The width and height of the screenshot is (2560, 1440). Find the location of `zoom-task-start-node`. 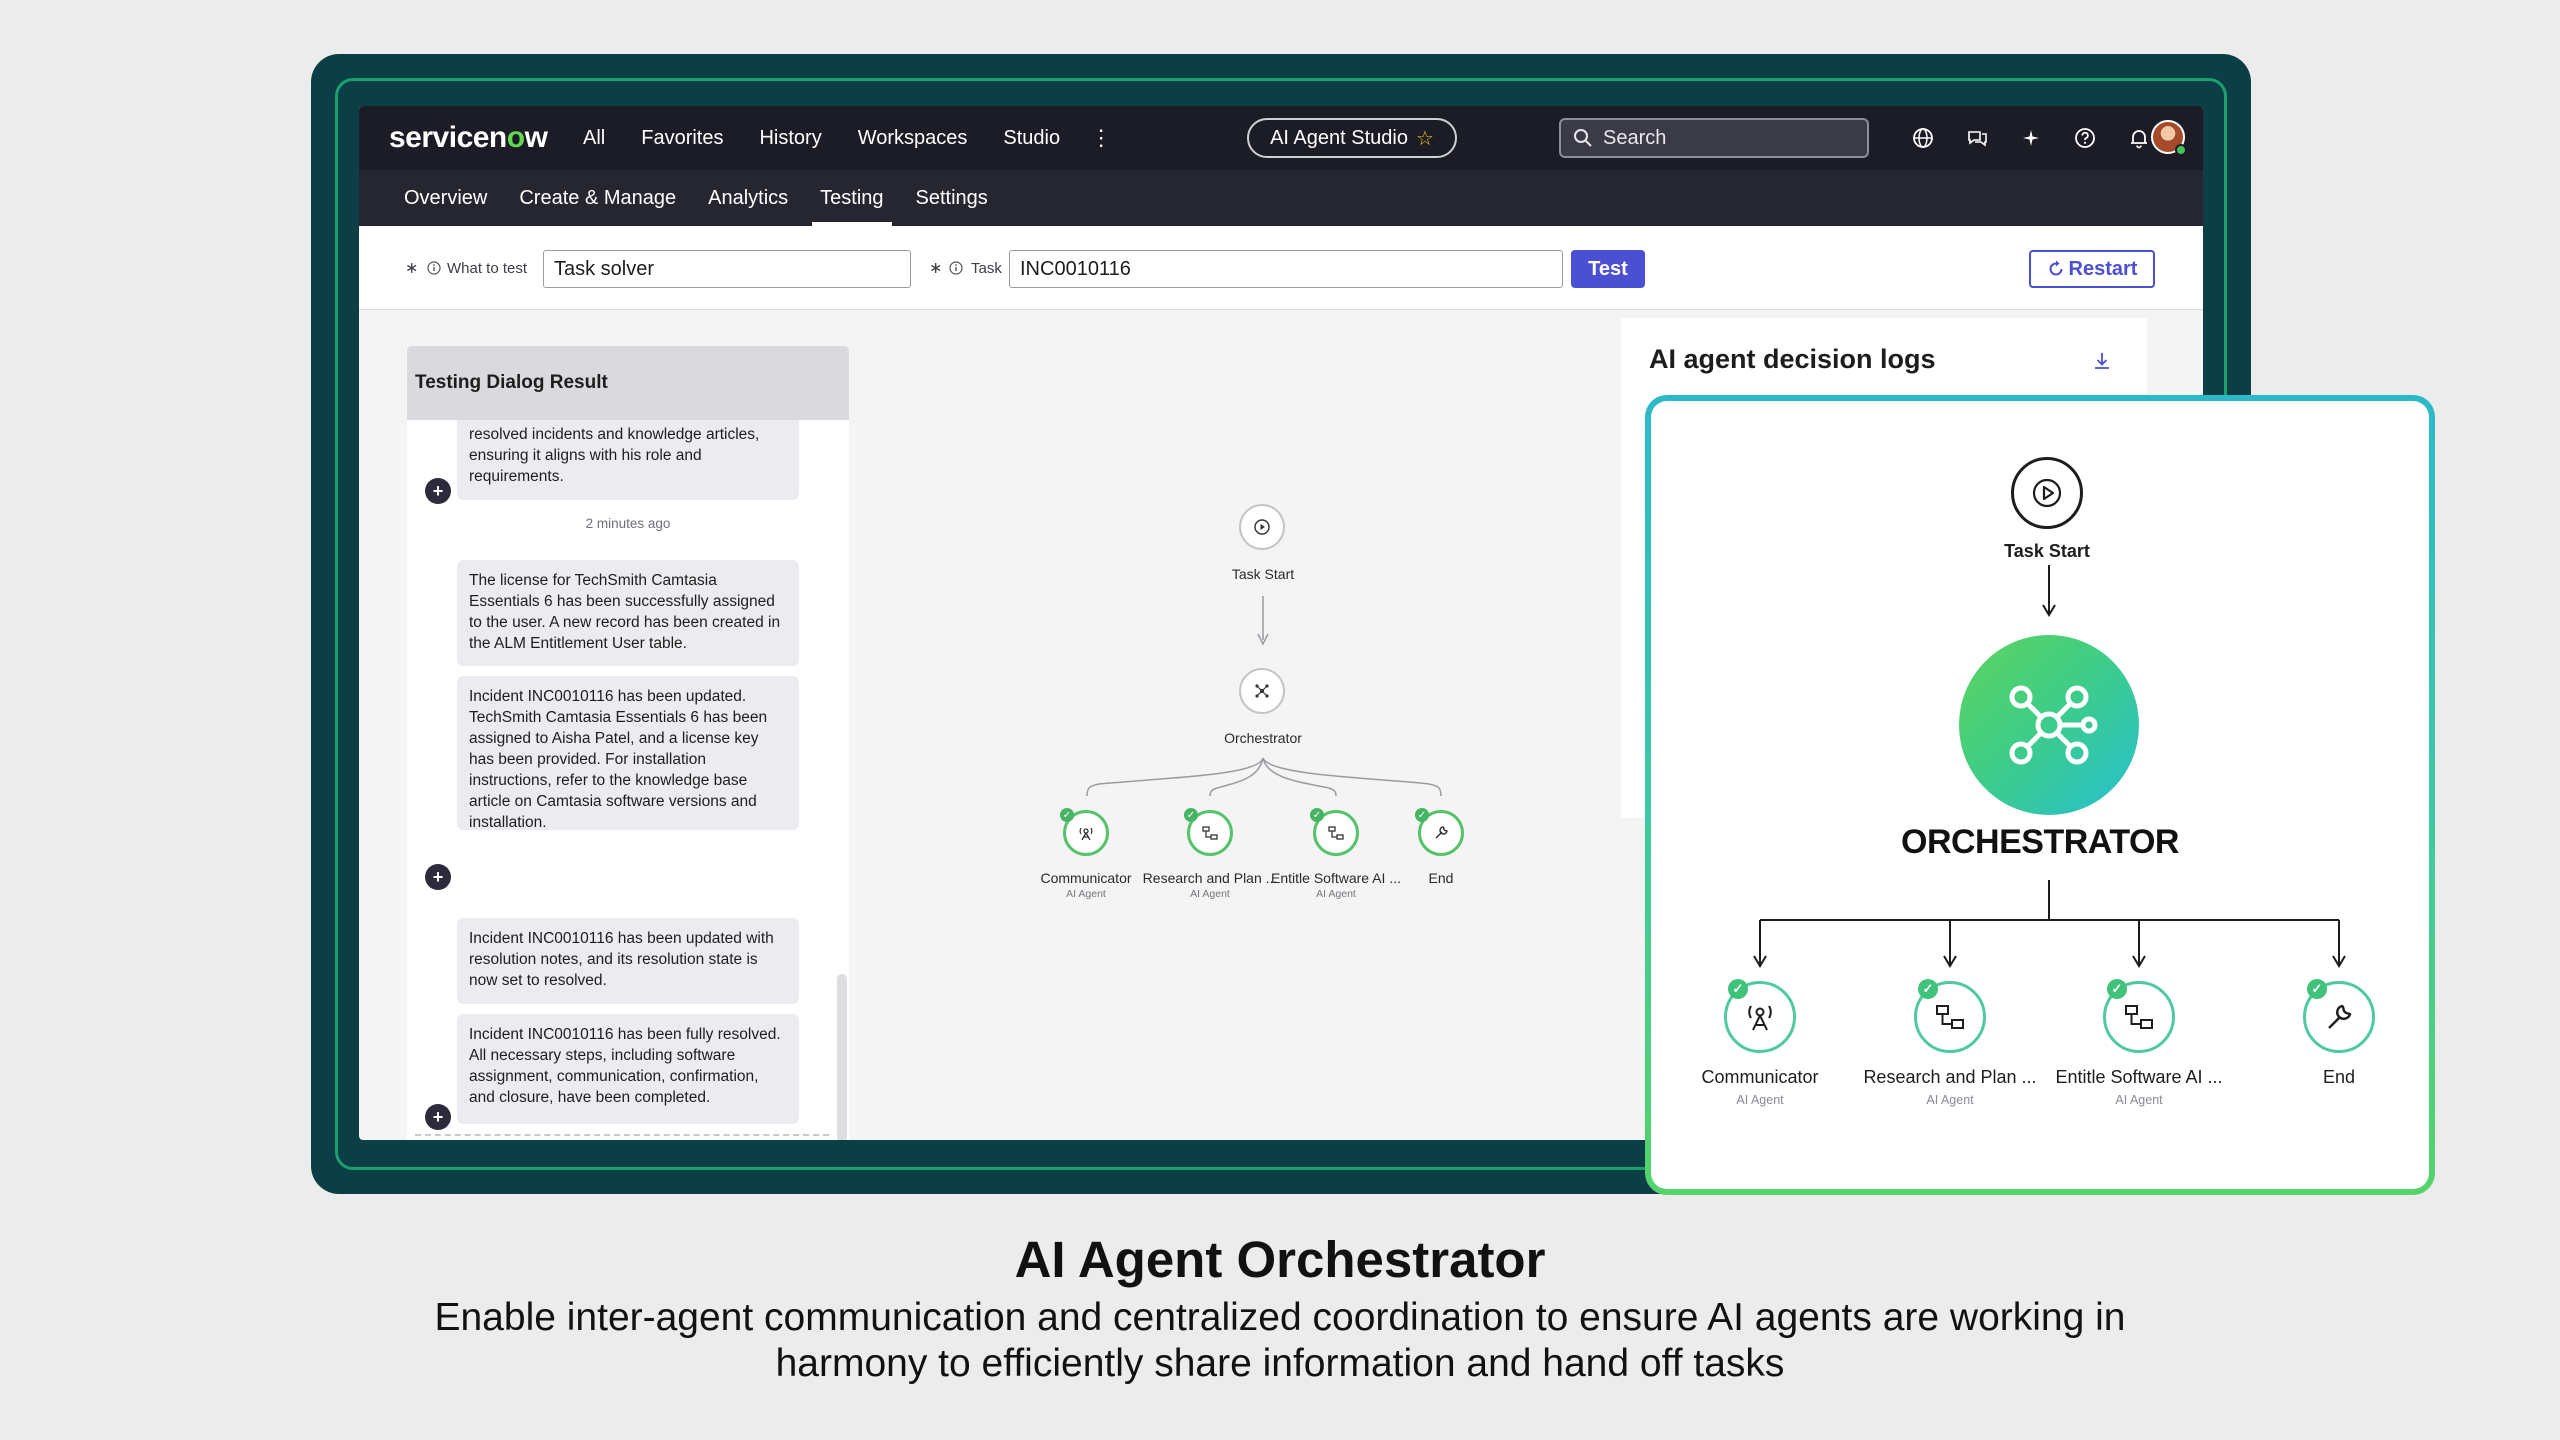

zoom-task-start-node is located at coordinates (2047, 493).